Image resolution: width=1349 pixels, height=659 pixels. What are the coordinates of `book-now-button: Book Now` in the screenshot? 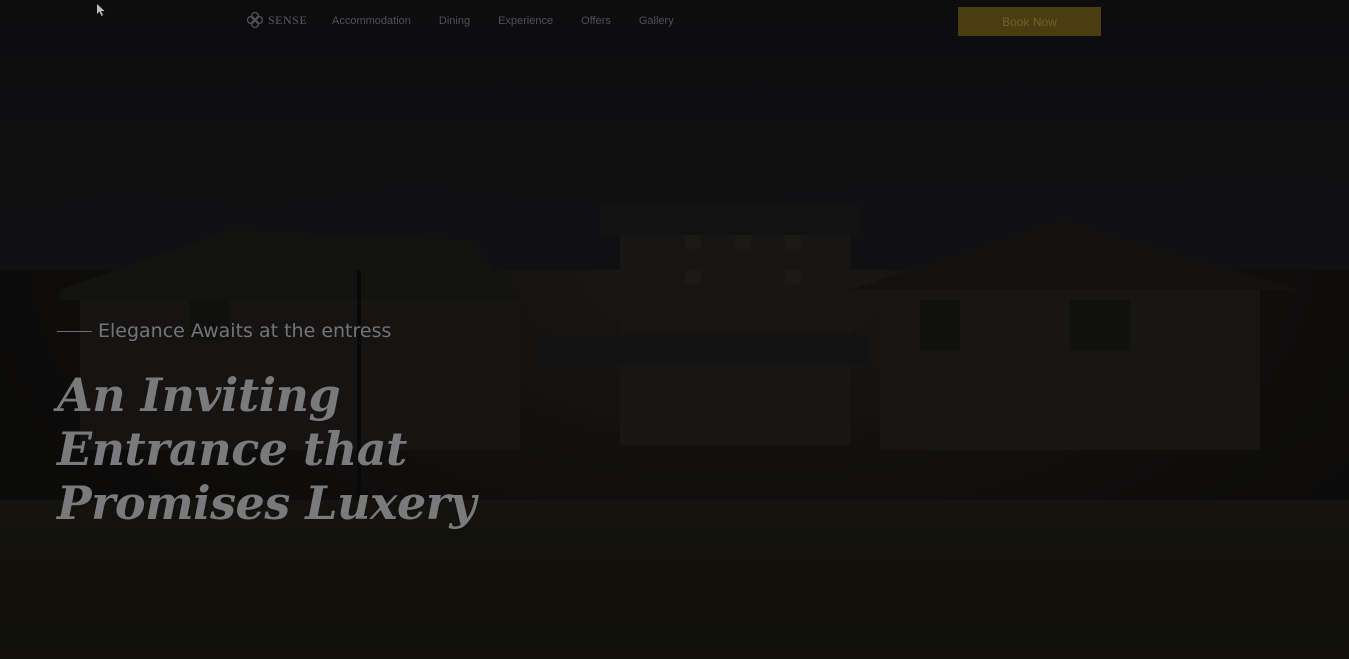 It's located at (1029, 21).